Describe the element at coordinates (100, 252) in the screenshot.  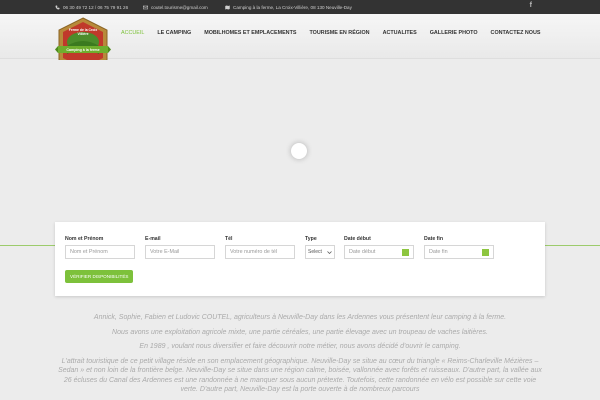
I see `name-input: Nom et Prénom` at that location.